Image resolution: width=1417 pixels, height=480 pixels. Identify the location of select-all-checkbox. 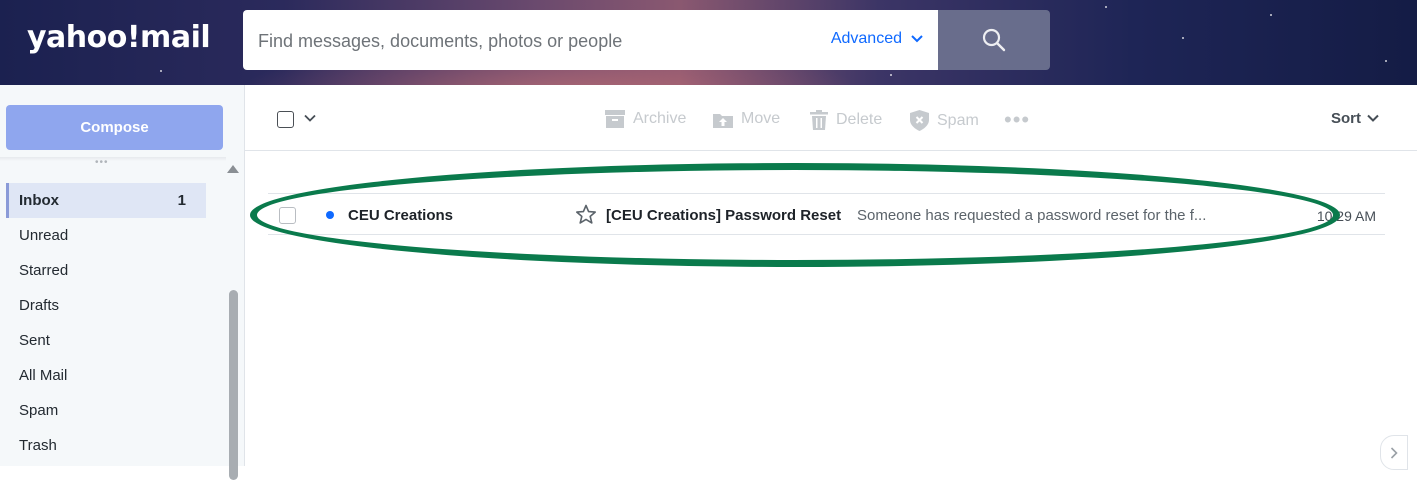
(285, 119).